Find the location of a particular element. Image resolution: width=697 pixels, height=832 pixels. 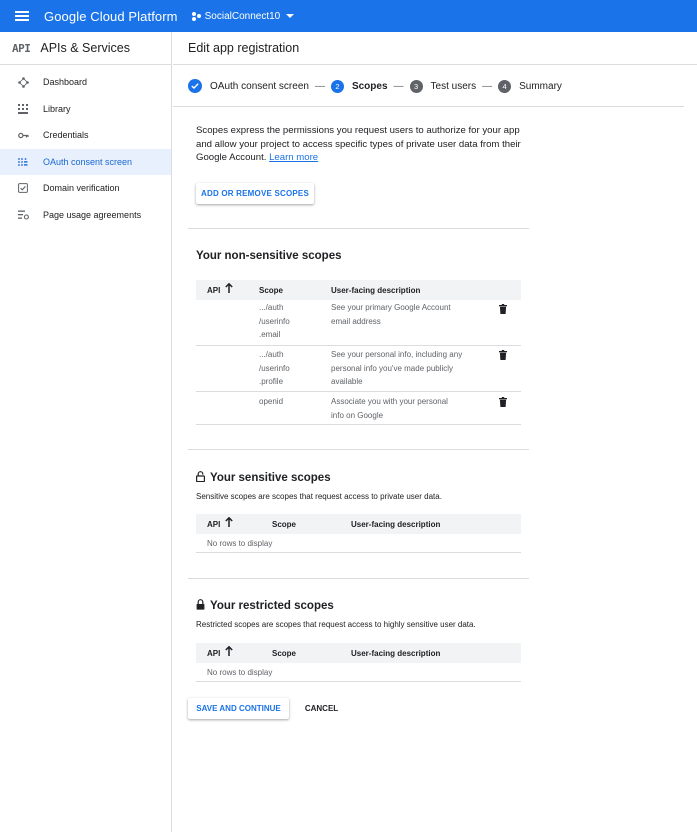

description-line: email address is located at coordinates (356, 321).